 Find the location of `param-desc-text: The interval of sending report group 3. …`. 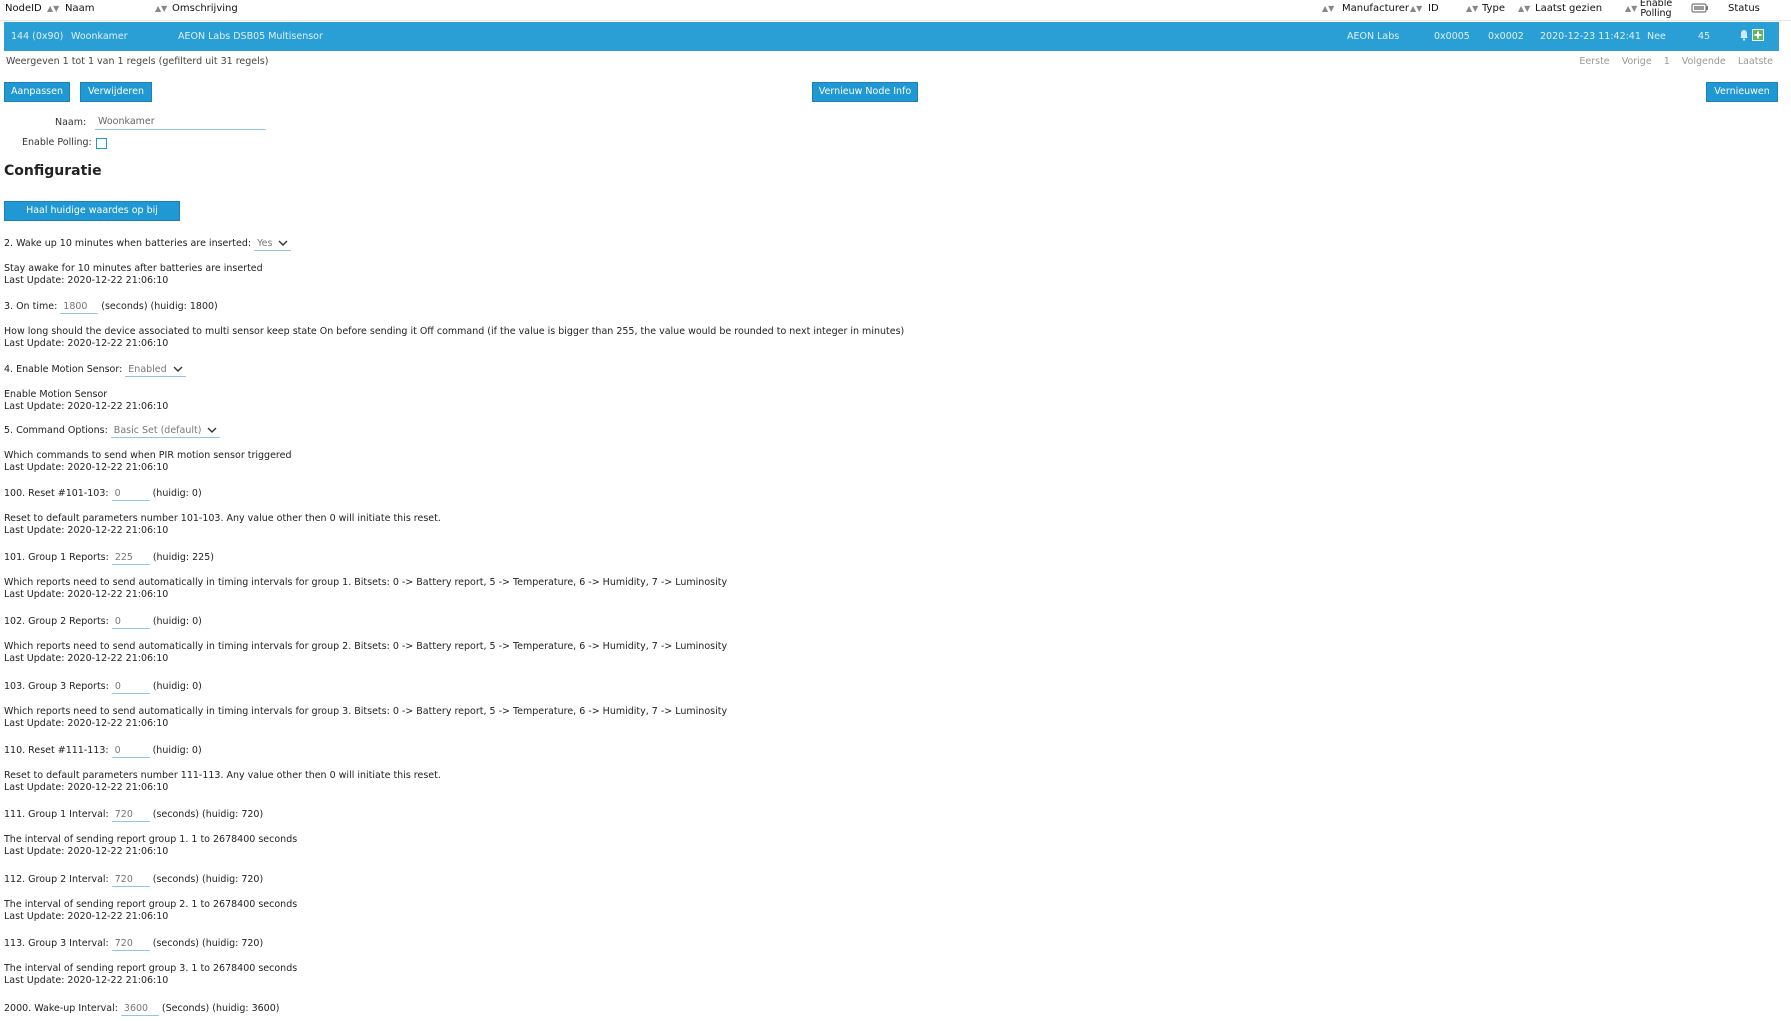

param-desc-text: The interval of sending report group 3. … is located at coordinates (151, 968).